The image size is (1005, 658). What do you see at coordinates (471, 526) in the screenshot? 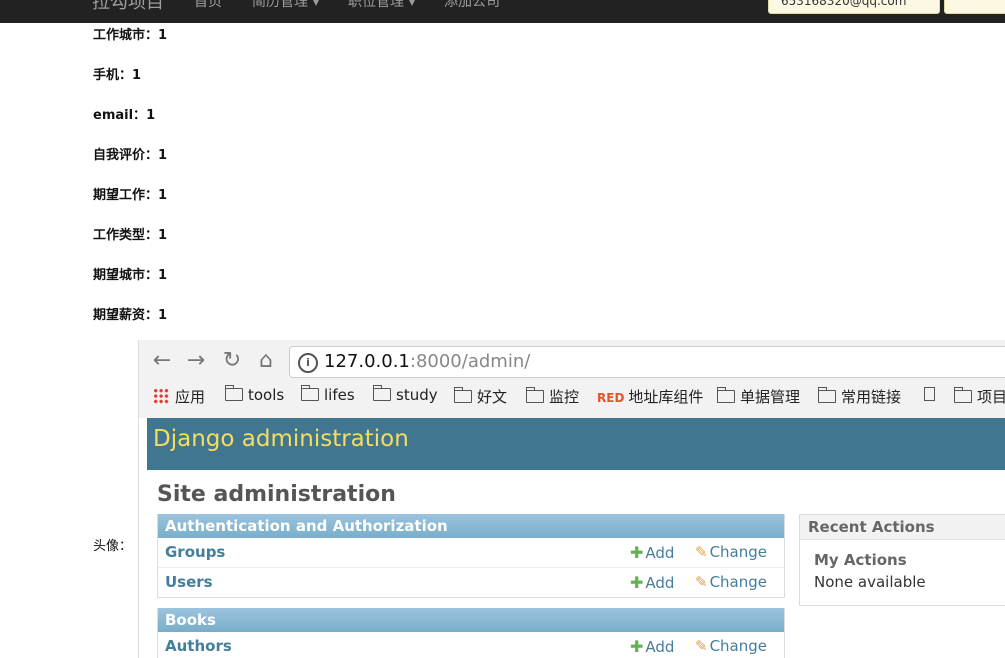
I see `module-caption: Authentication and Authorization` at bounding box center [471, 526].